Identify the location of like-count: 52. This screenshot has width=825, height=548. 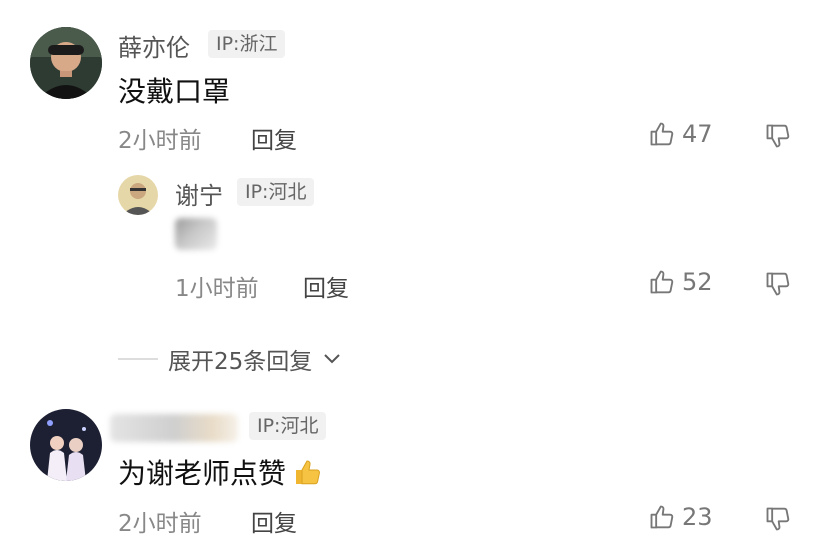
(697, 282).